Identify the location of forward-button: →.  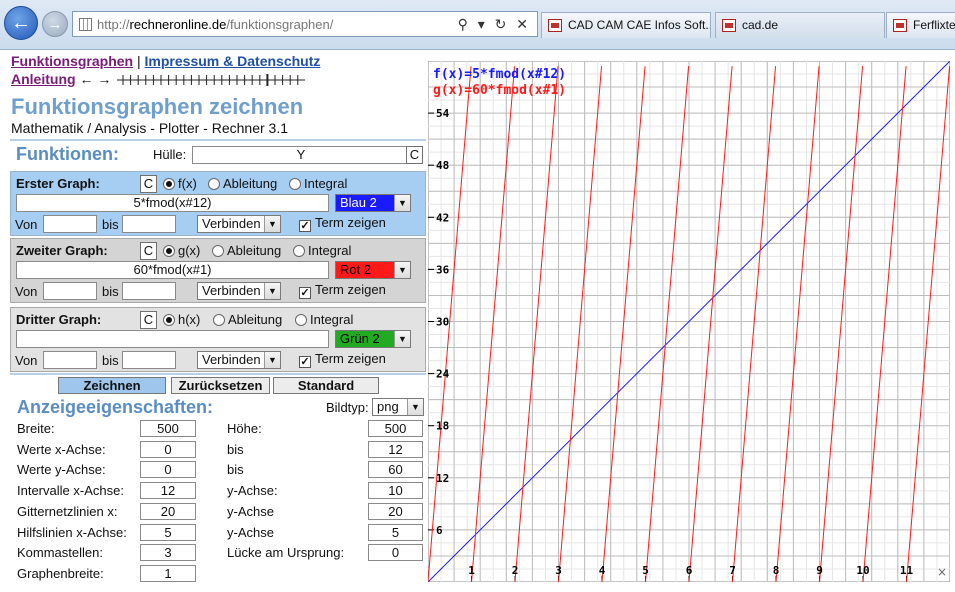
(55, 24).